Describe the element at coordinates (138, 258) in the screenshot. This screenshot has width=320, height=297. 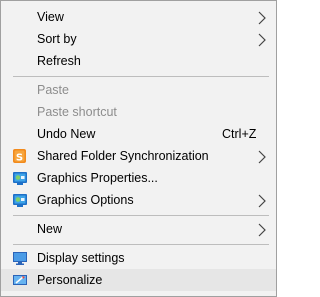
I see `menu-item-display-settings: Display settings` at that location.